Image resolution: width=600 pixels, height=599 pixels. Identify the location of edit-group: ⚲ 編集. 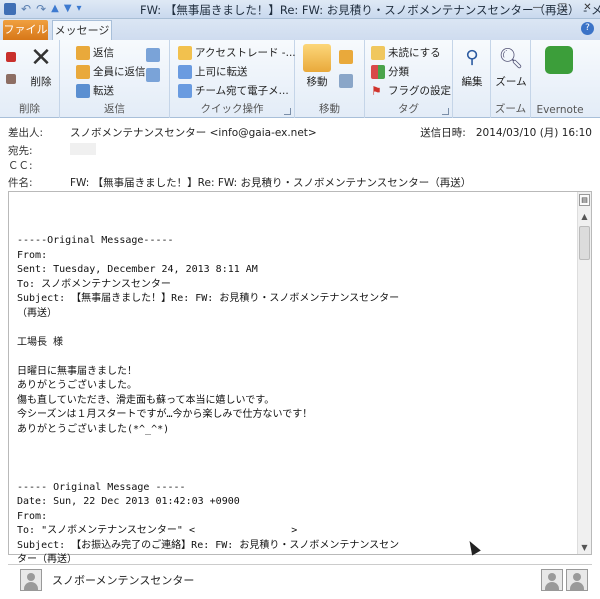
(472, 79).